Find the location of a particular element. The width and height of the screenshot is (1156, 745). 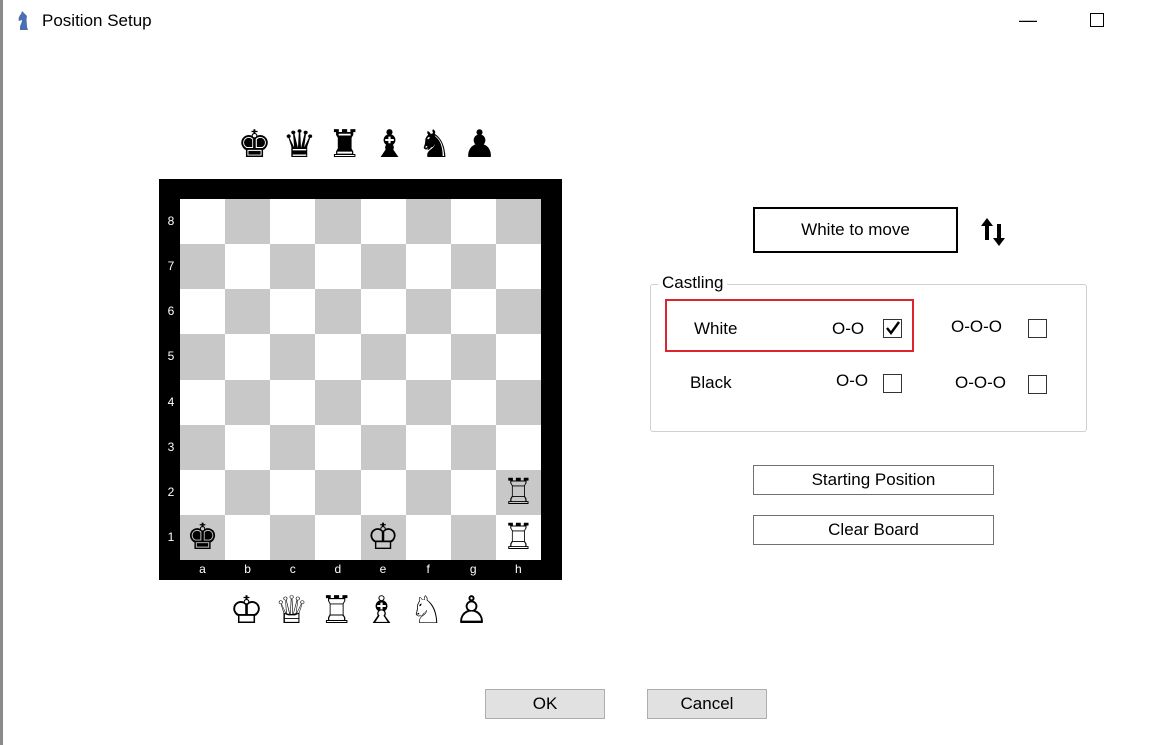

square-d5 is located at coordinates (338, 357).